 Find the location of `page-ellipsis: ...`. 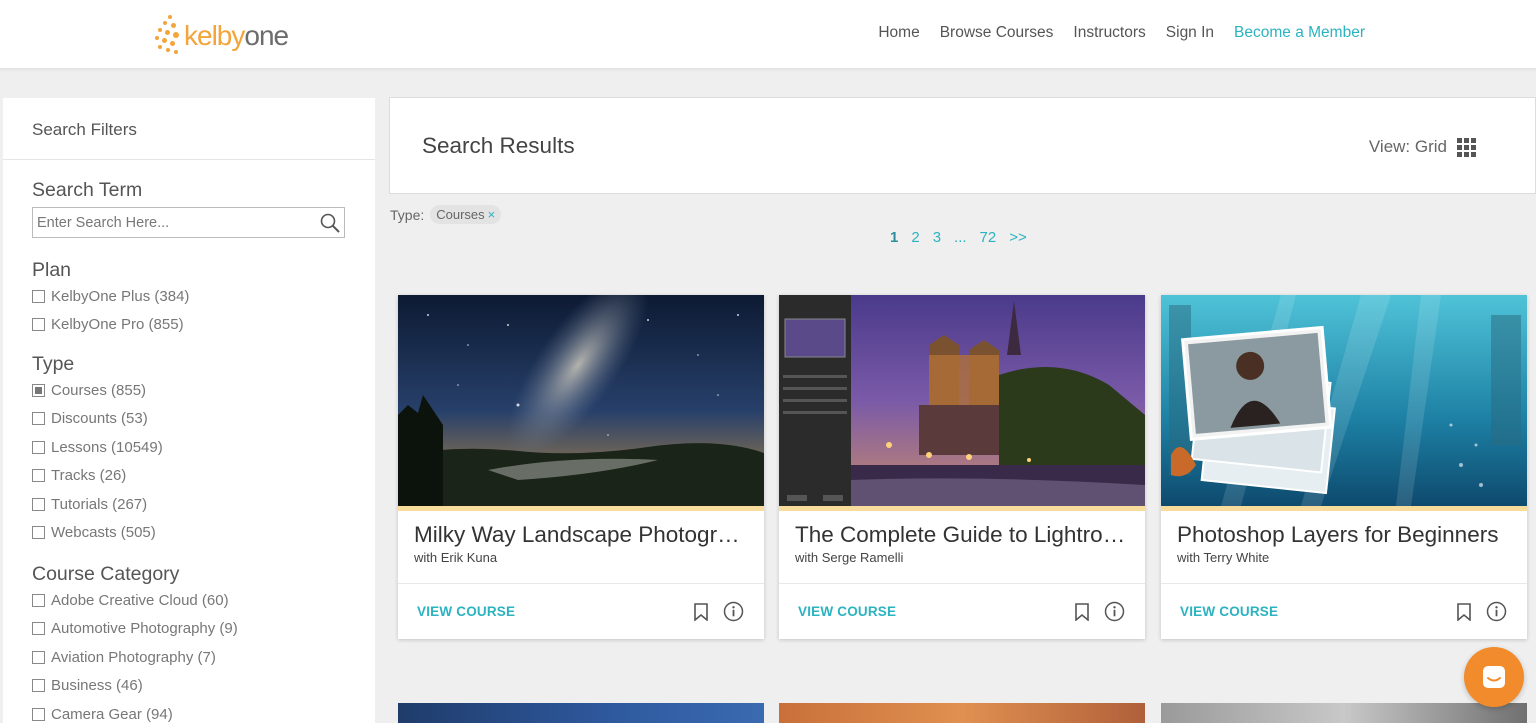

page-ellipsis: ... is located at coordinates (960, 237).